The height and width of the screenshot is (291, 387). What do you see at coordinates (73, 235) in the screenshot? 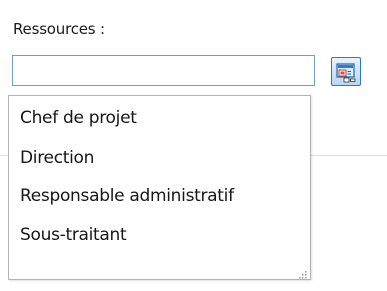
I see `dropdown-option-sous-traitant: Sous-traitant` at bounding box center [73, 235].